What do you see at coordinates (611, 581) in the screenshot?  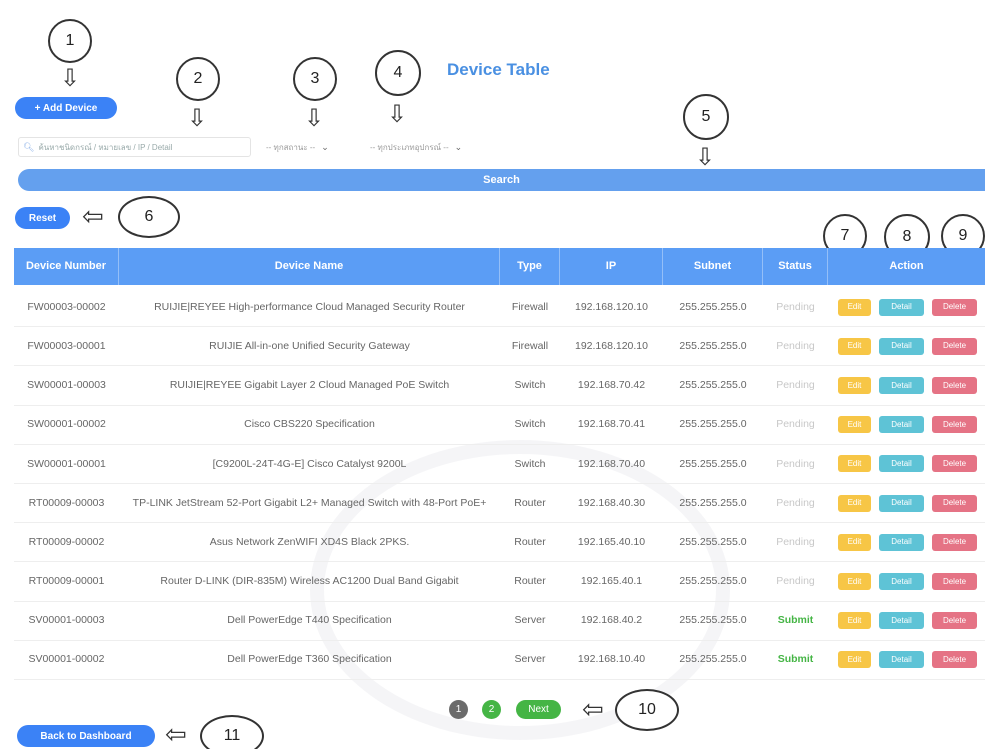 I see `device-ip-cell: 192.165.40.1` at bounding box center [611, 581].